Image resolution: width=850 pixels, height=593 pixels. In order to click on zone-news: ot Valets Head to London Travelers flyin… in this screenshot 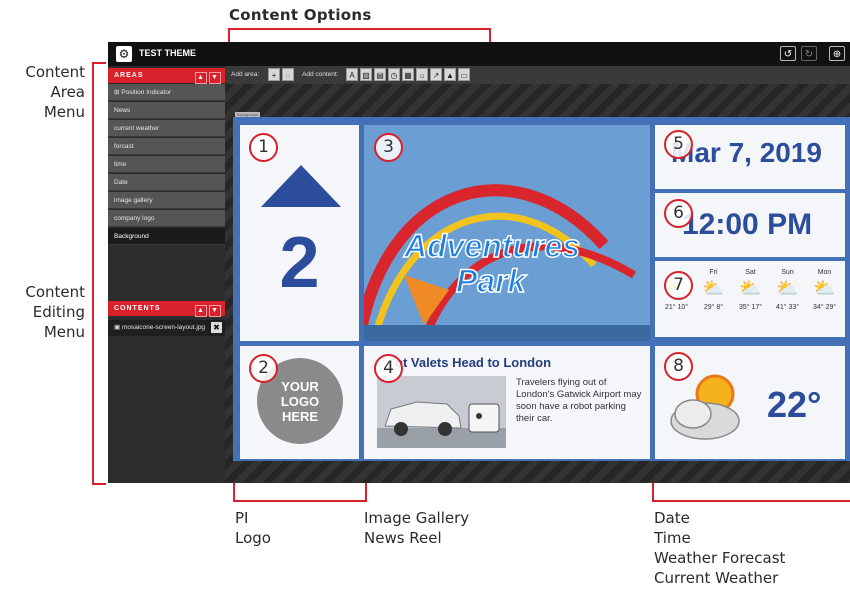, I will do `click(507, 402)`.